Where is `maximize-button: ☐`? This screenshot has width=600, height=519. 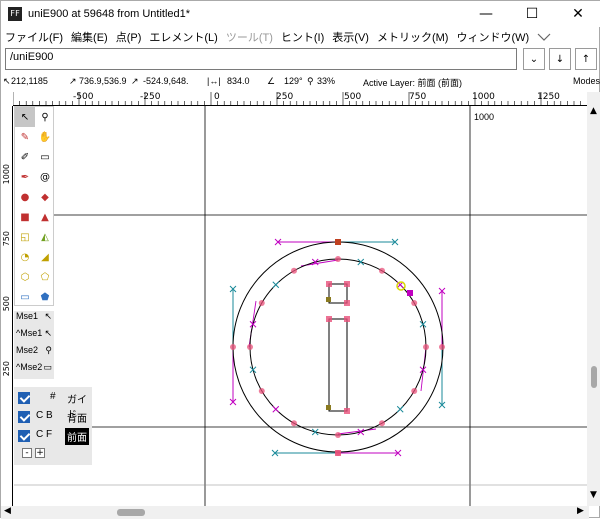 maximize-button: ☐ is located at coordinates (532, 14).